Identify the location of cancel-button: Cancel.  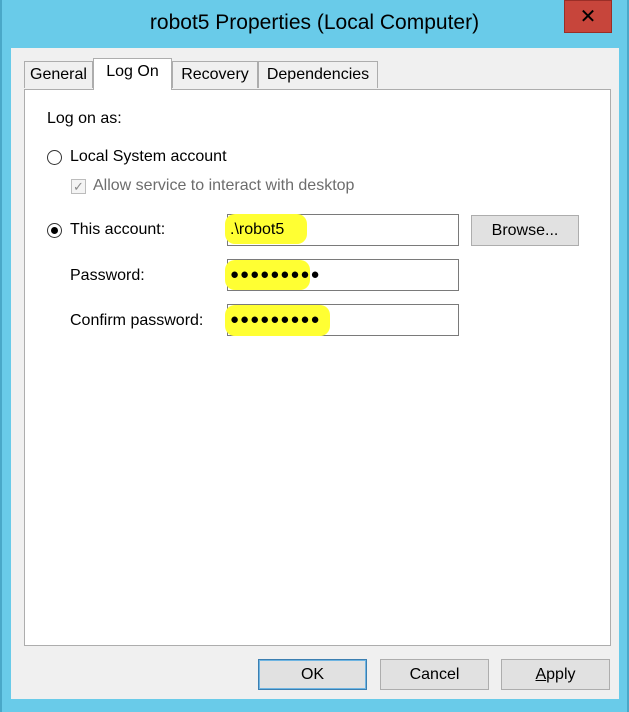
(434, 674).